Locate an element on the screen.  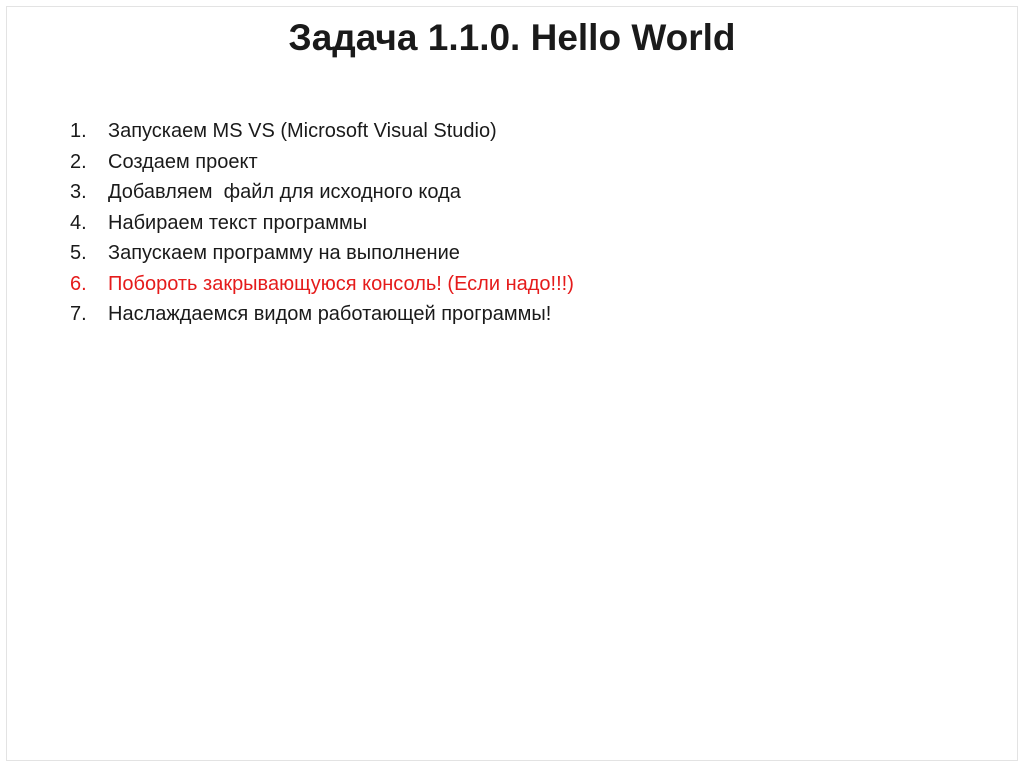
step-item-4: 4. Набираем текст программы is located at coordinates (322, 223).